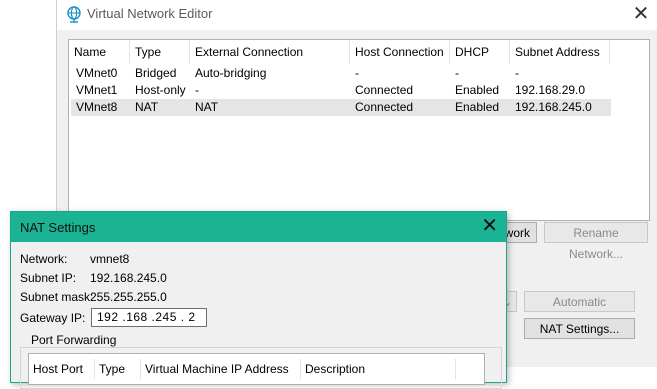 The width and height of the screenshot is (657, 389). What do you see at coordinates (62, 369) in the screenshot?
I see `column-header-host-port: Host Port` at bounding box center [62, 369].